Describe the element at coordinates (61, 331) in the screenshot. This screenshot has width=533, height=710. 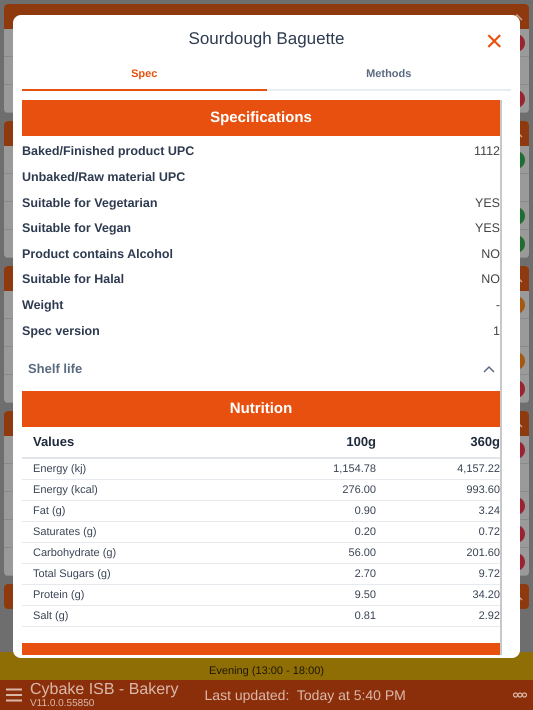
I see `spec-label: Spec version` at that location.